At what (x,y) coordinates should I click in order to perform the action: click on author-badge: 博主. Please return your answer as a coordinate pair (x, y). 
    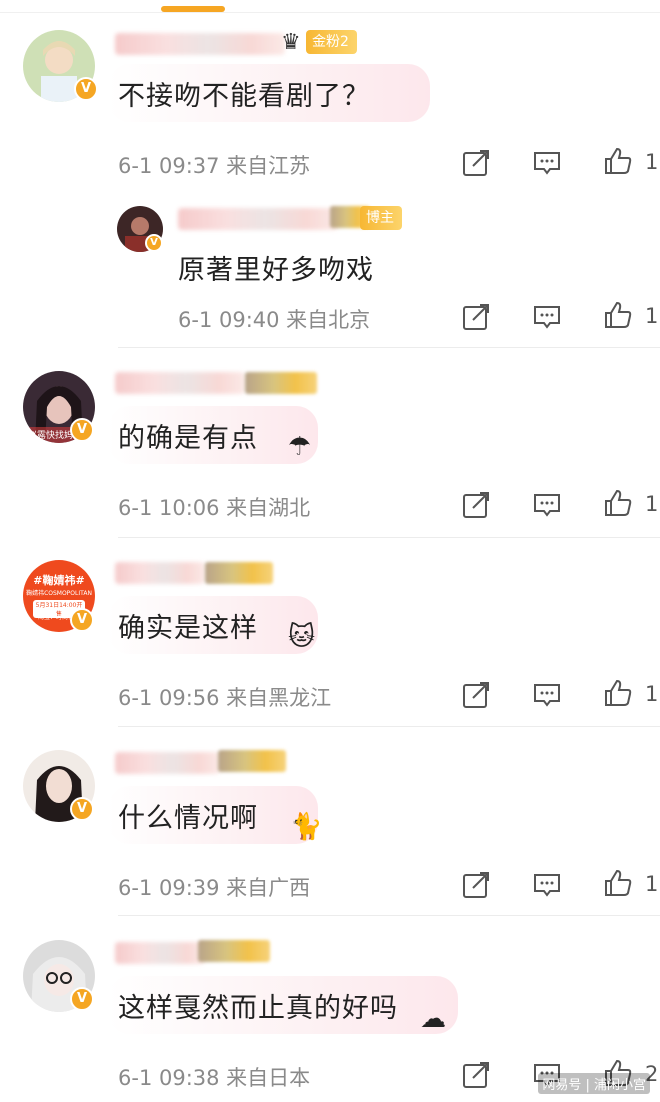
    Looking at the image, I should click on (381, 218).